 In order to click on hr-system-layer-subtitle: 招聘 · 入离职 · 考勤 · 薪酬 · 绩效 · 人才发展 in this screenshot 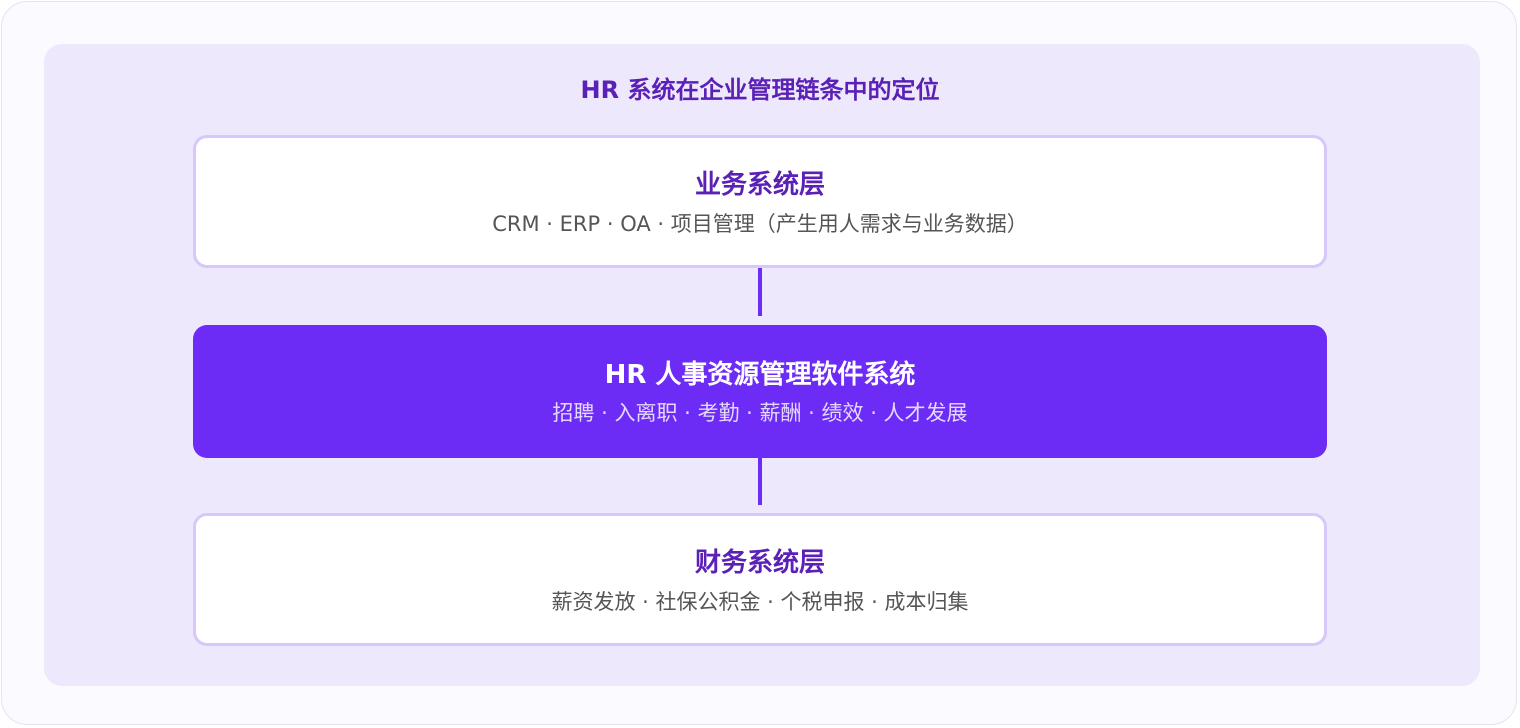, I will do `click(760, 413)`.